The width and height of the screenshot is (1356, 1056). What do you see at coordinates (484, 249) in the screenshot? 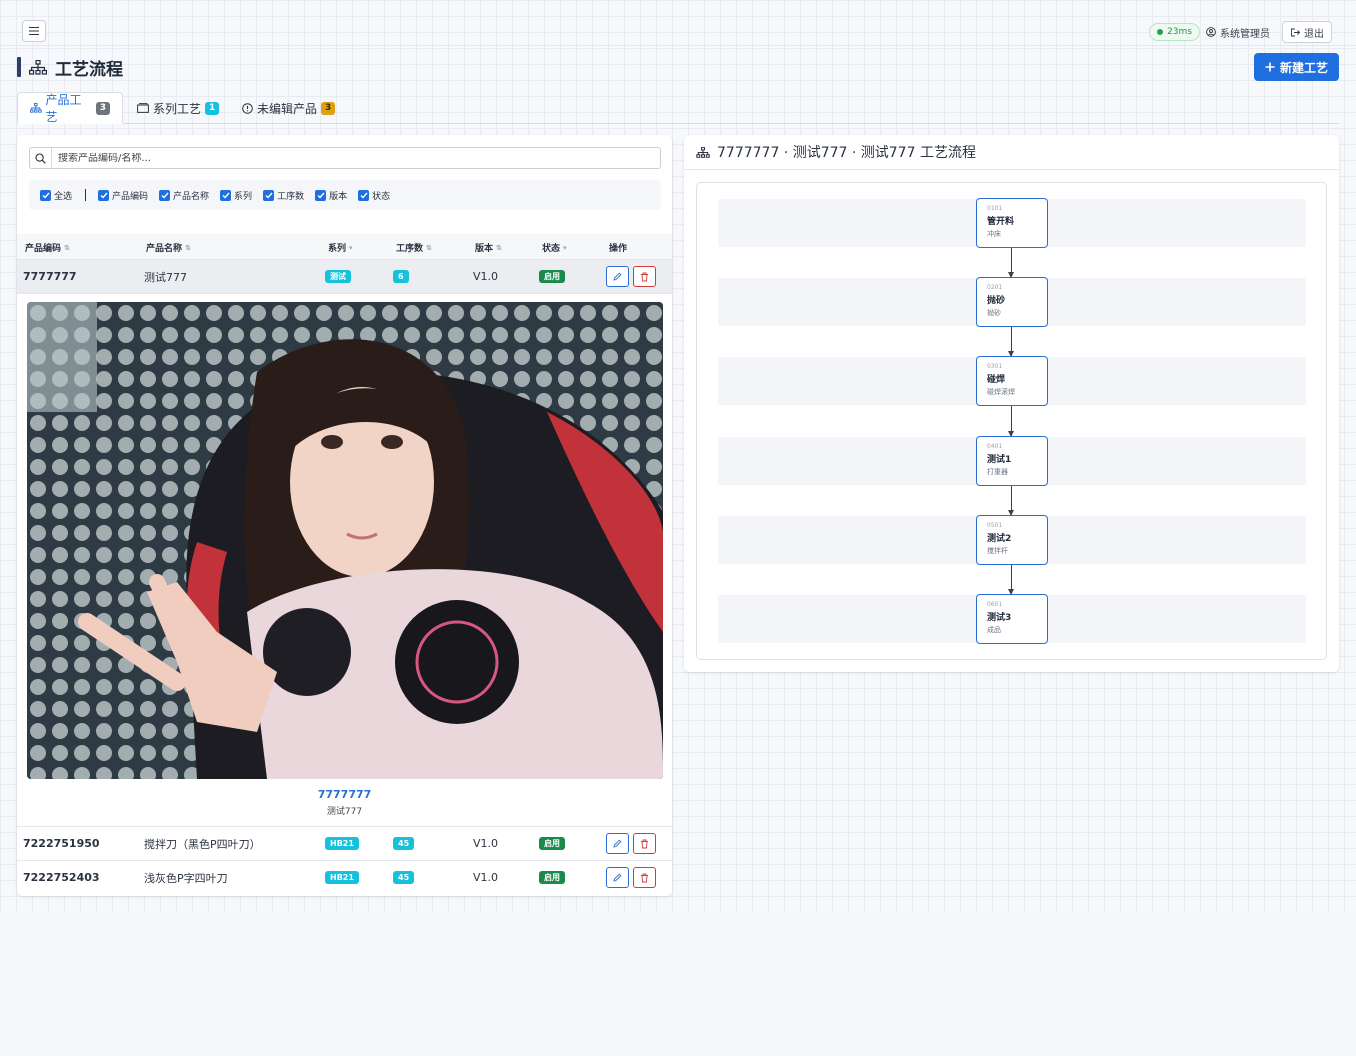
I see `header-label: 版本` at bounding box center [484, 249].